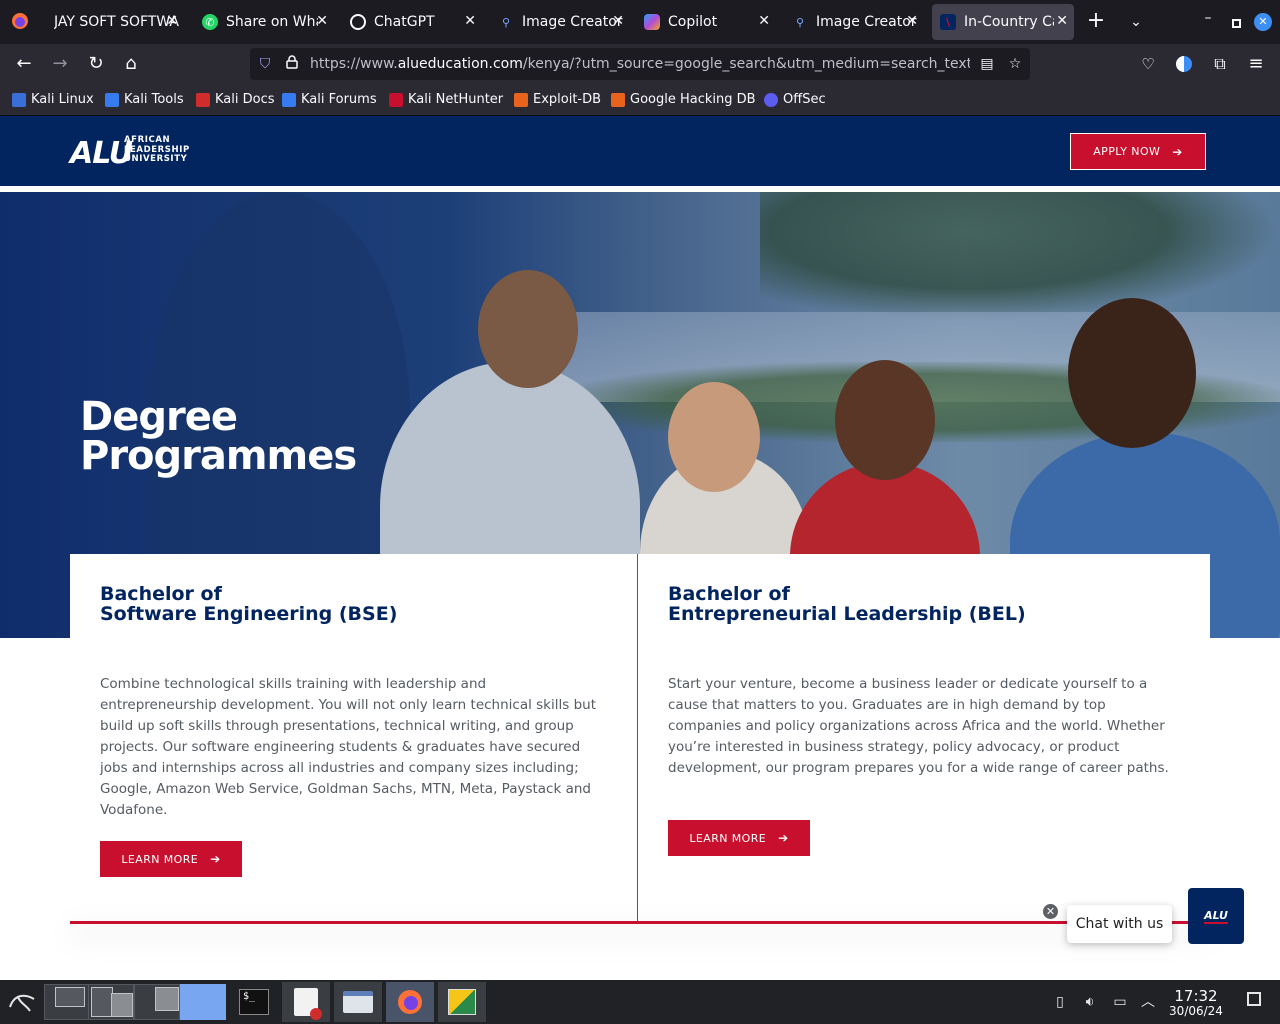 The height and width of the screenshot is (1024, 1280). What do you see at coordinates (396, 99) in the screenshot?
I see `nethunter-icon` at bounding box center [396, 99].